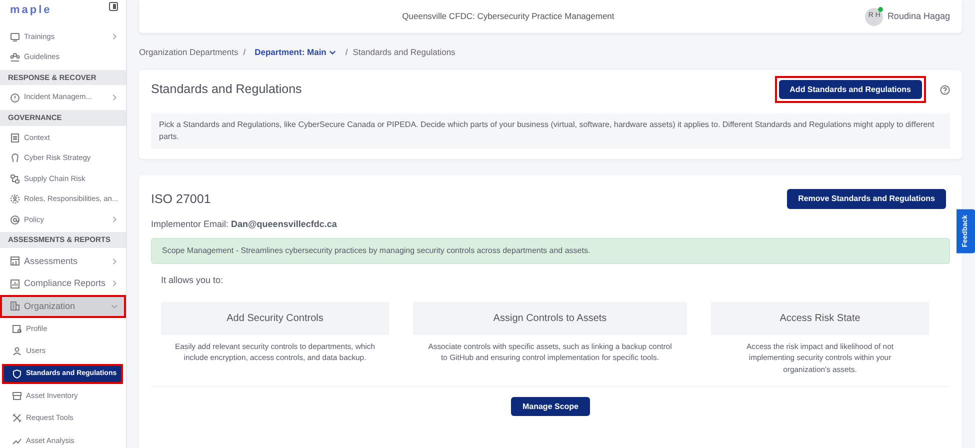 Image resolution: width=975 pixels, height=448 pixels. Describe the element at coordinates (192, 281) in the screenshot. I see `intro-text: It allows you to:` at that location.